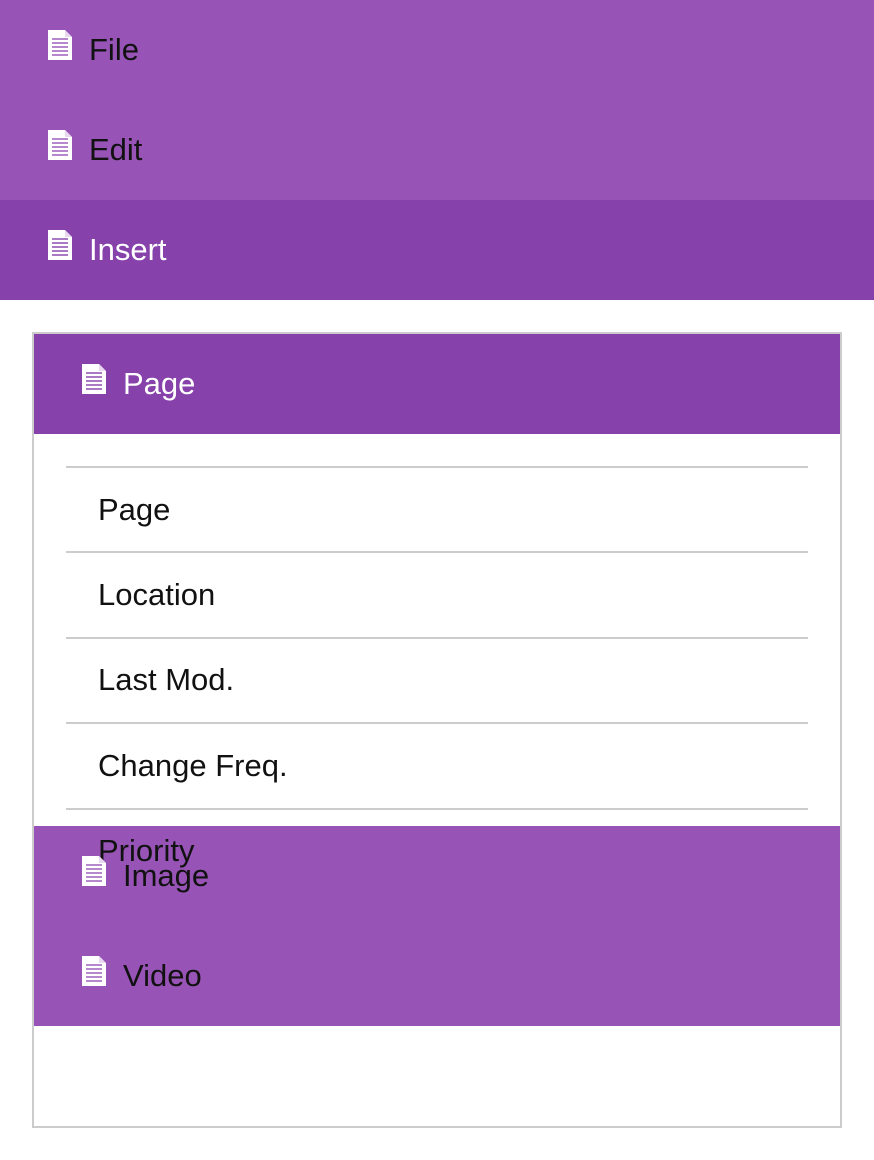 This screenshot has width=874, height=1160. Describe the element at coordinates (437, 250) in the screenshot. I see `menu-item-insert: Insert` at that location.